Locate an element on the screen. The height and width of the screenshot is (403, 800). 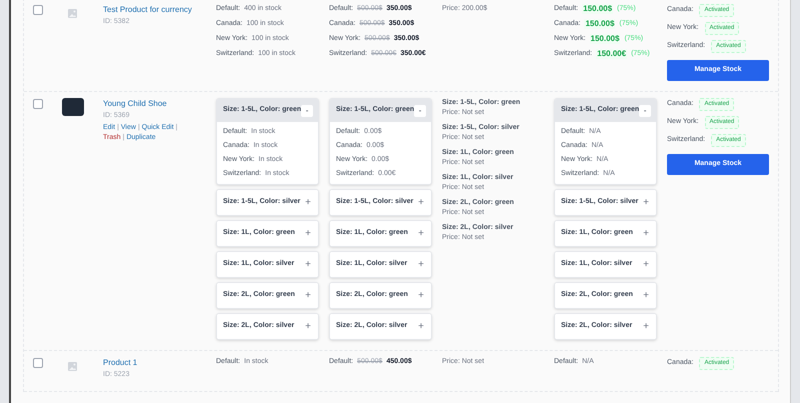
price-value: 150.00€ is located at coordinates (612, 54).